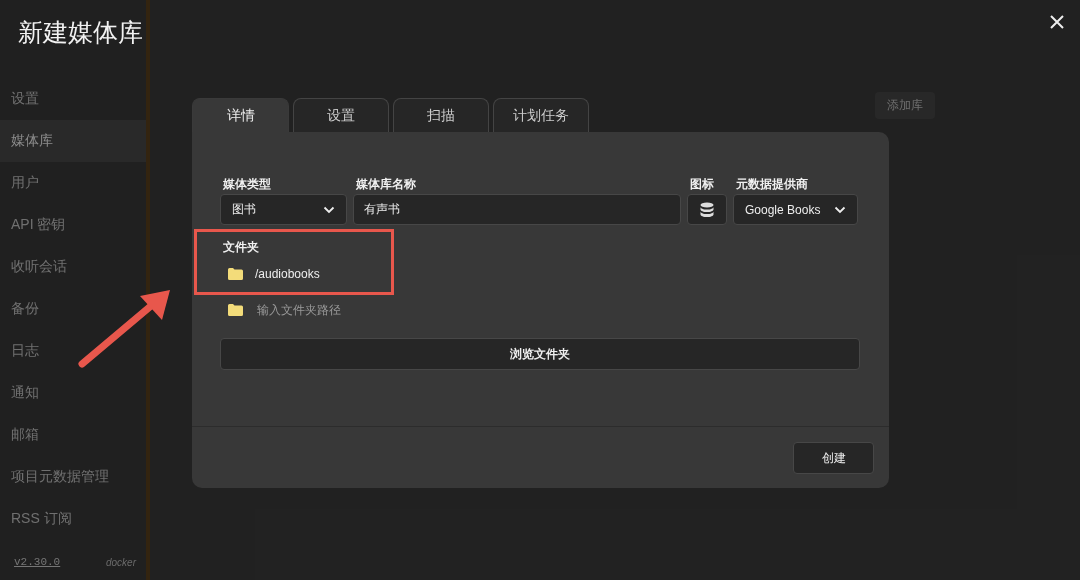 The height and width of the screenshot is (580, 1080). I want to click on field-label: 媒体库名称, so click(386, 184).